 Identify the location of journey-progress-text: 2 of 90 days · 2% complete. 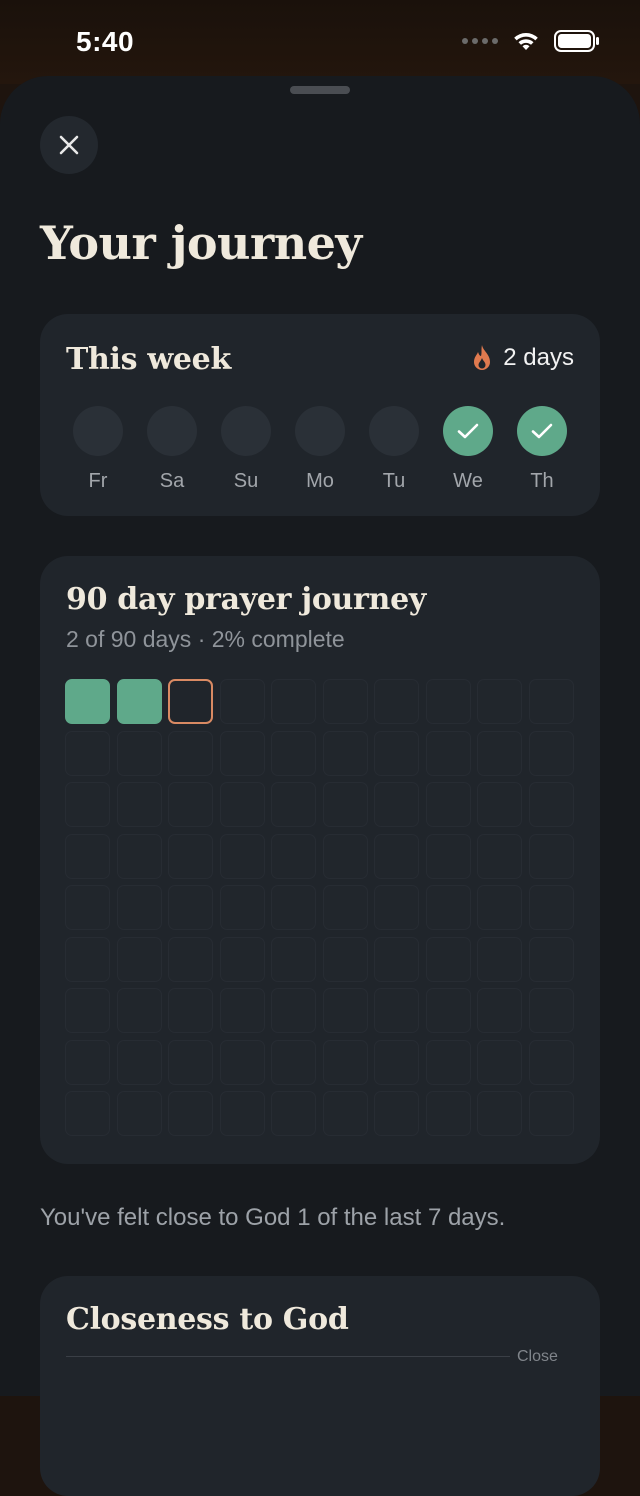
(205, 639).